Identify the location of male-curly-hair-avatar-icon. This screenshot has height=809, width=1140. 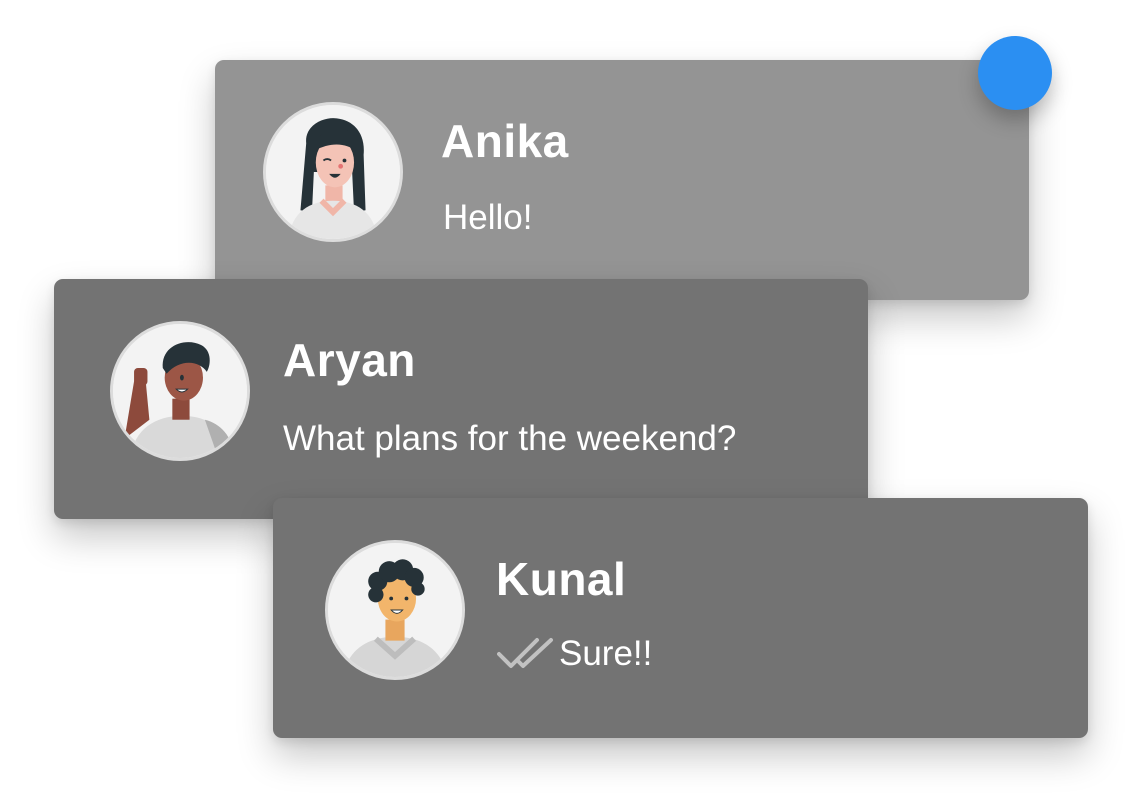
(395, 610).